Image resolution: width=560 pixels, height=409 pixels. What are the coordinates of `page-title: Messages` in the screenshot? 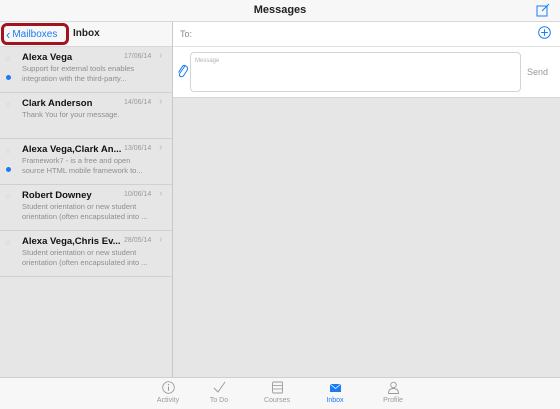 It's located at (280, 10).